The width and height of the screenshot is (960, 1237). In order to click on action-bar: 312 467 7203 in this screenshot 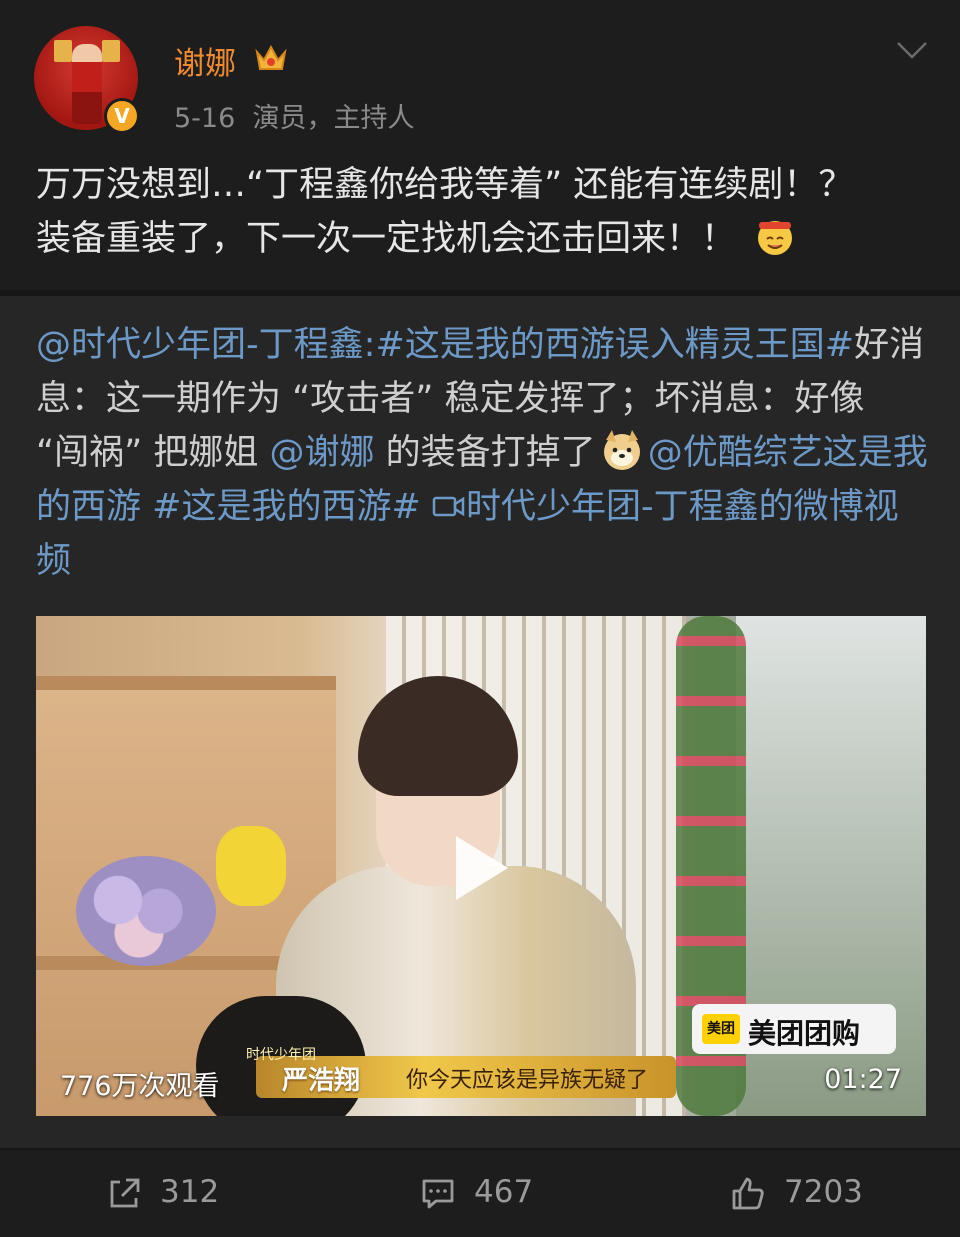, I will do `click(480, 1193)`.